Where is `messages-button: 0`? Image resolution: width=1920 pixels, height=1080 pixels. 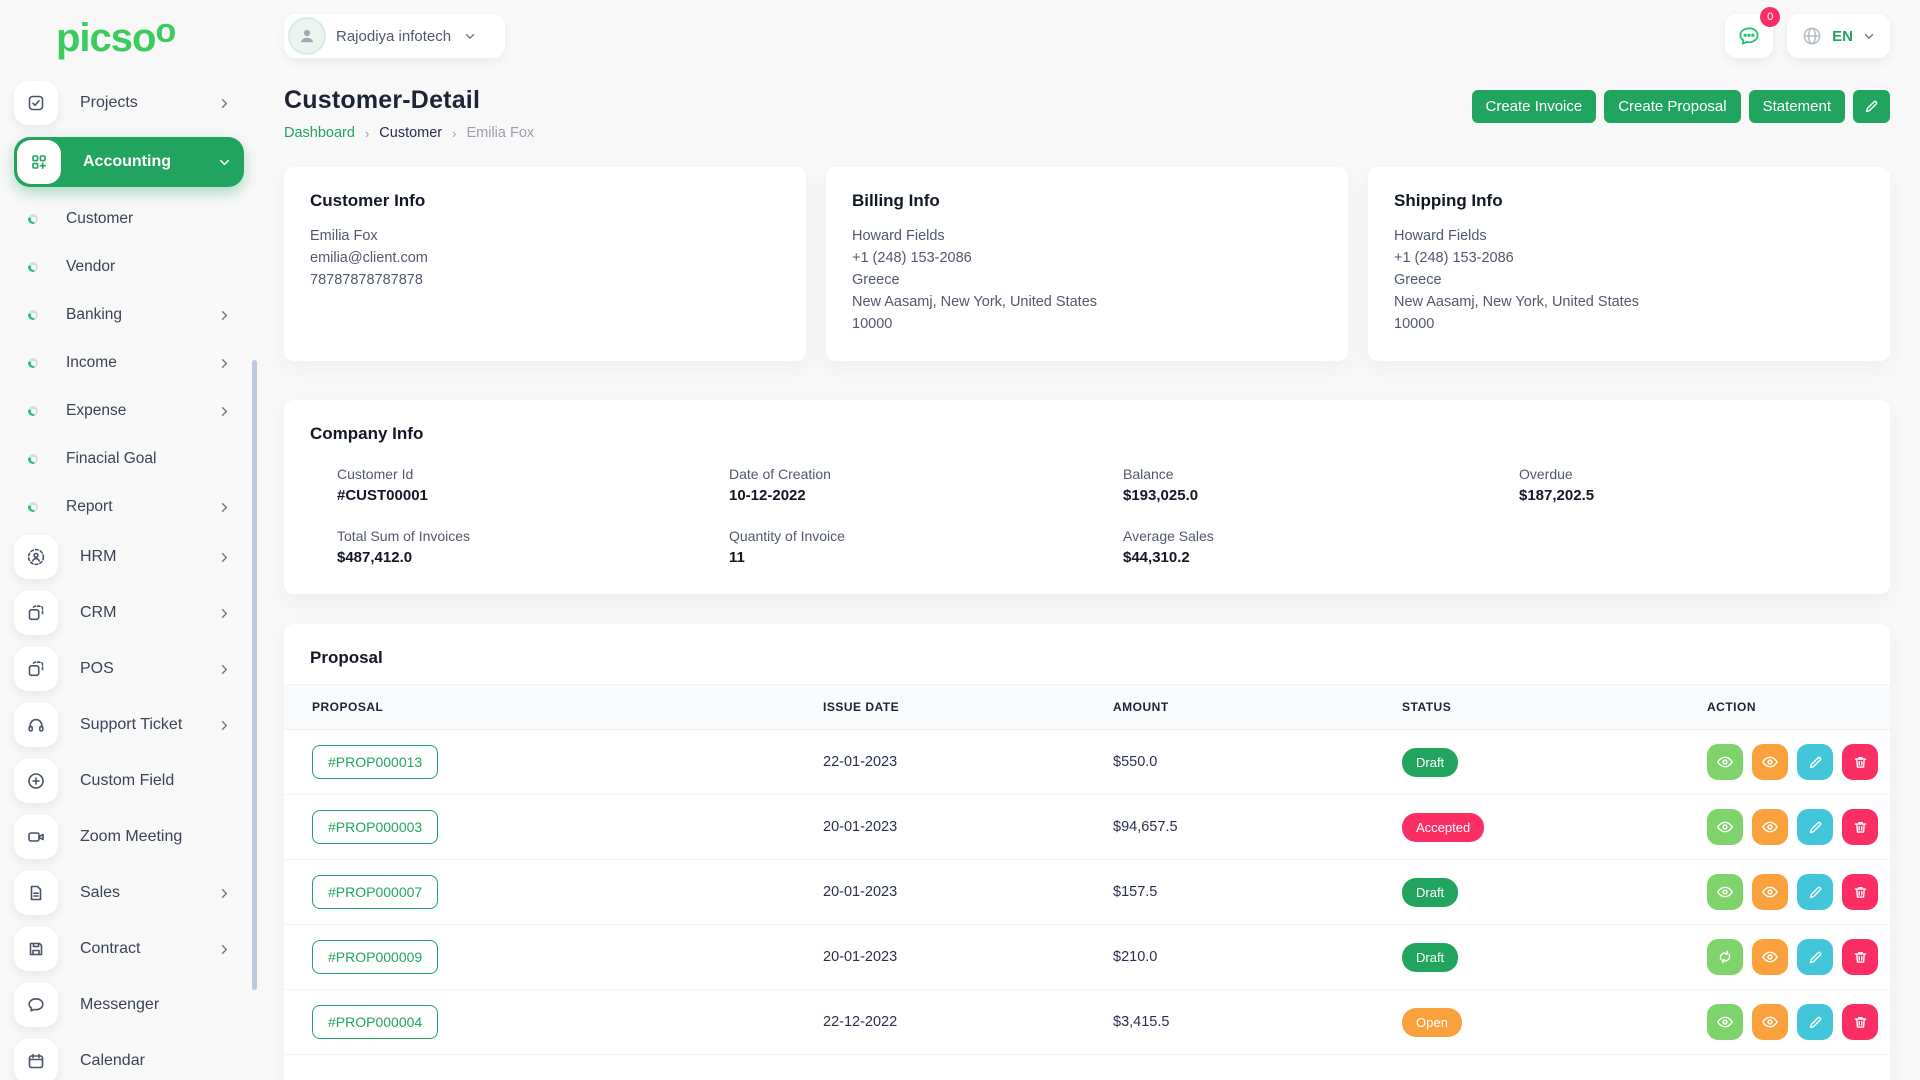 messages-button: 0 is located at coordinates (1753, 32).